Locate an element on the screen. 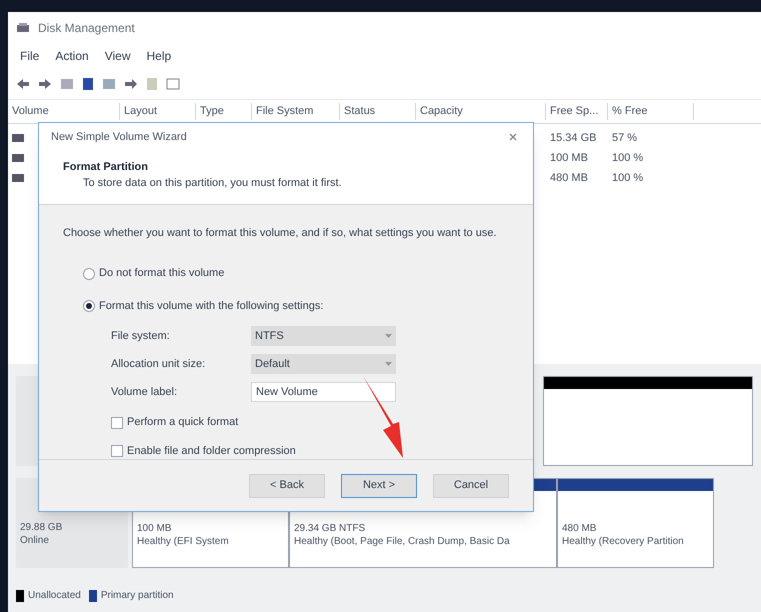 This screenshot has height=612, width=761. menu-item: View is located at coordinates (117, 56).